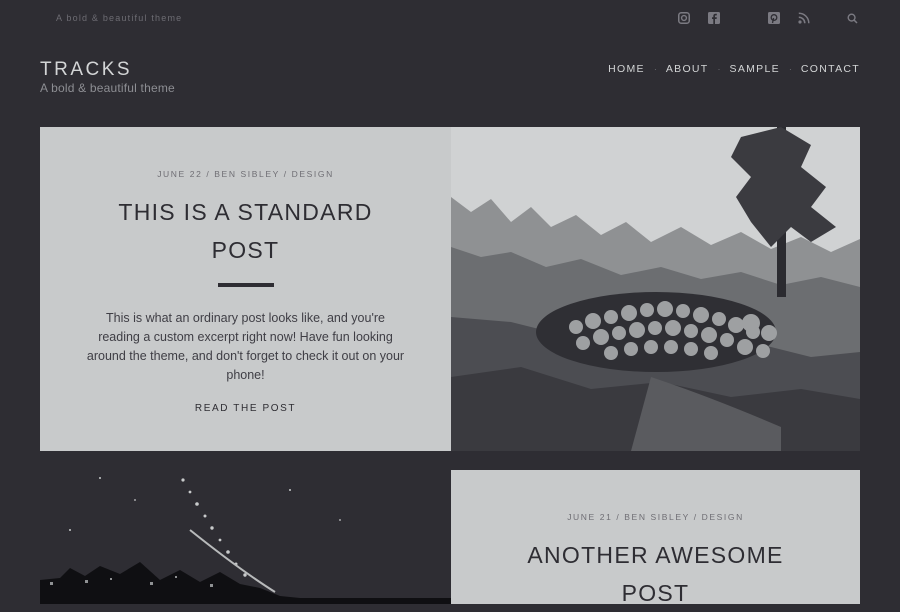 This screenshot has width=900, height=612. I want to click on nav-item-home: HOME, so click(626, 69).